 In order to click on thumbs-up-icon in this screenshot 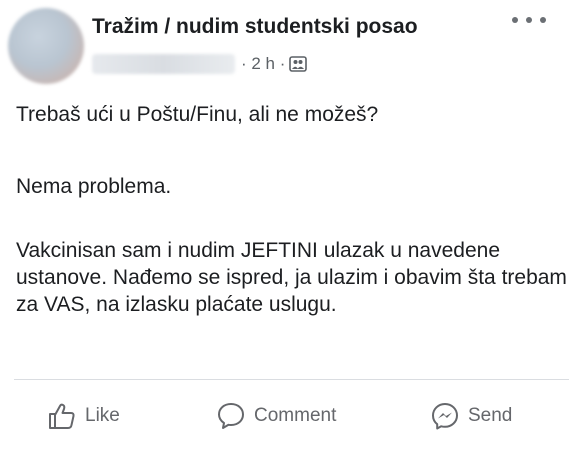, I will do `click(62, 416)`.